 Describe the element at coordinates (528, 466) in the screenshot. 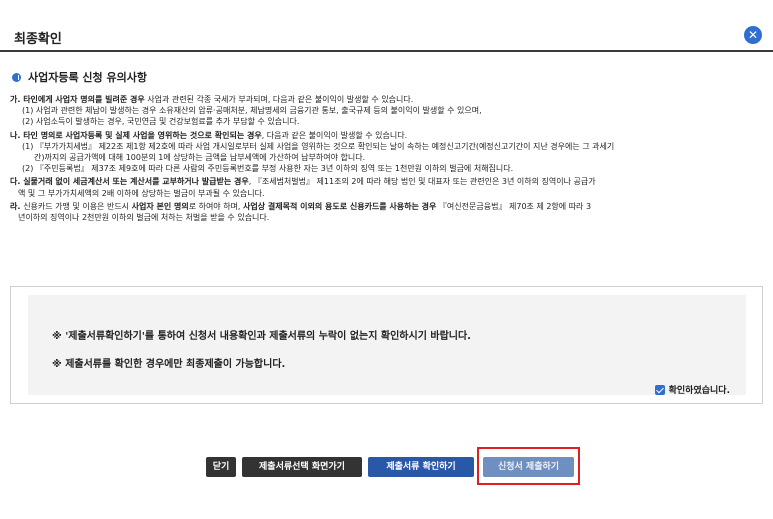

I see `submit-highlight-box` at that location.